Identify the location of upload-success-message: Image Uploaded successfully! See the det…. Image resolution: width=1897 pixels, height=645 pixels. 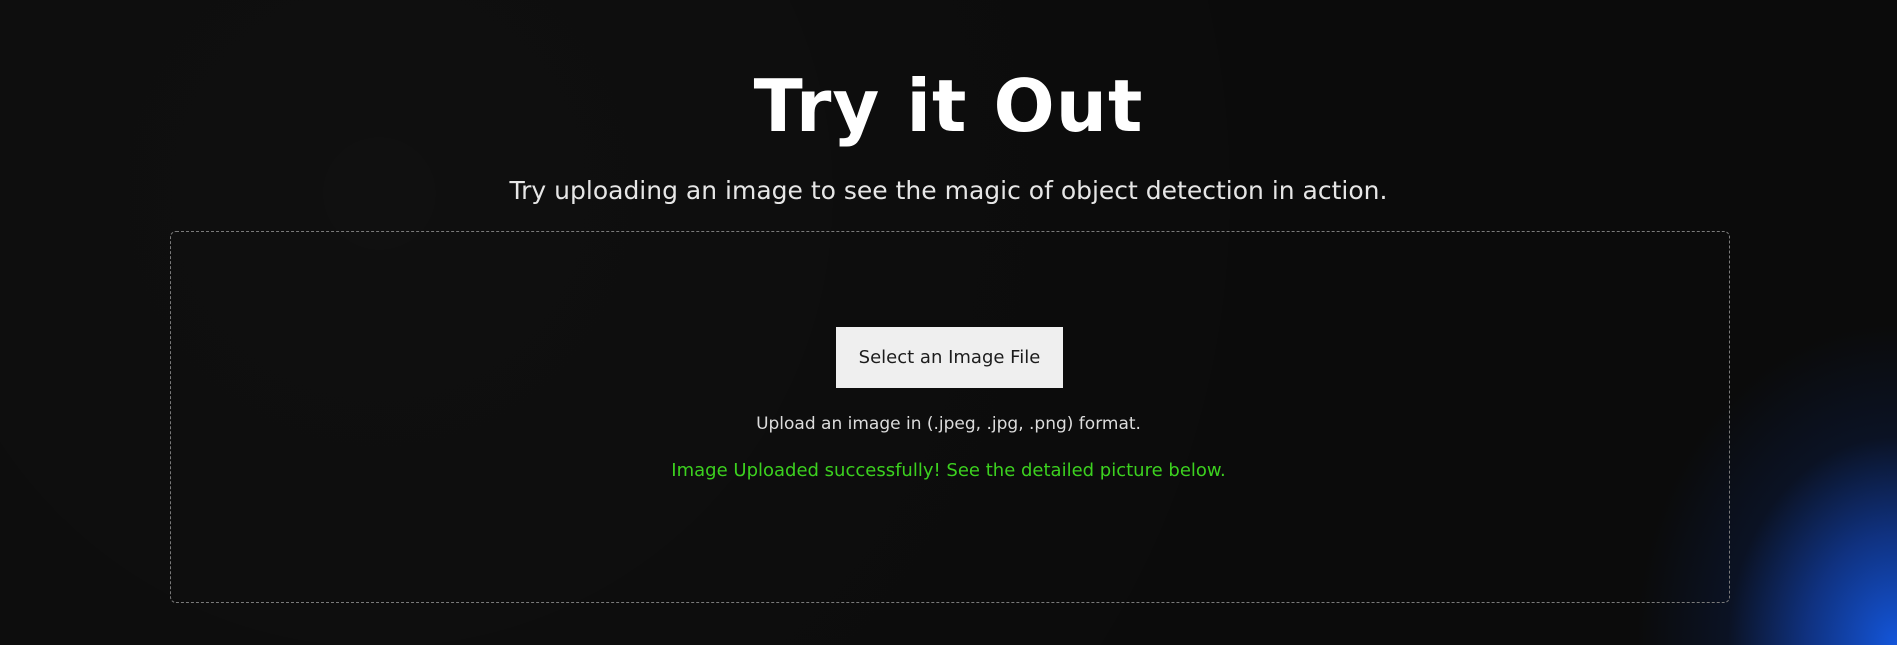
(948, 470).